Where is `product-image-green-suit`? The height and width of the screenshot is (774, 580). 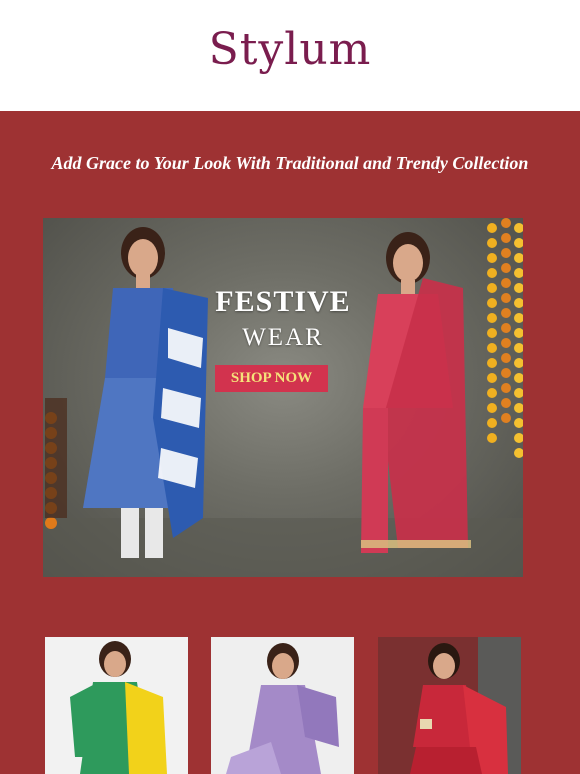
product-image-green-suit is located at coordinates (118, 707).